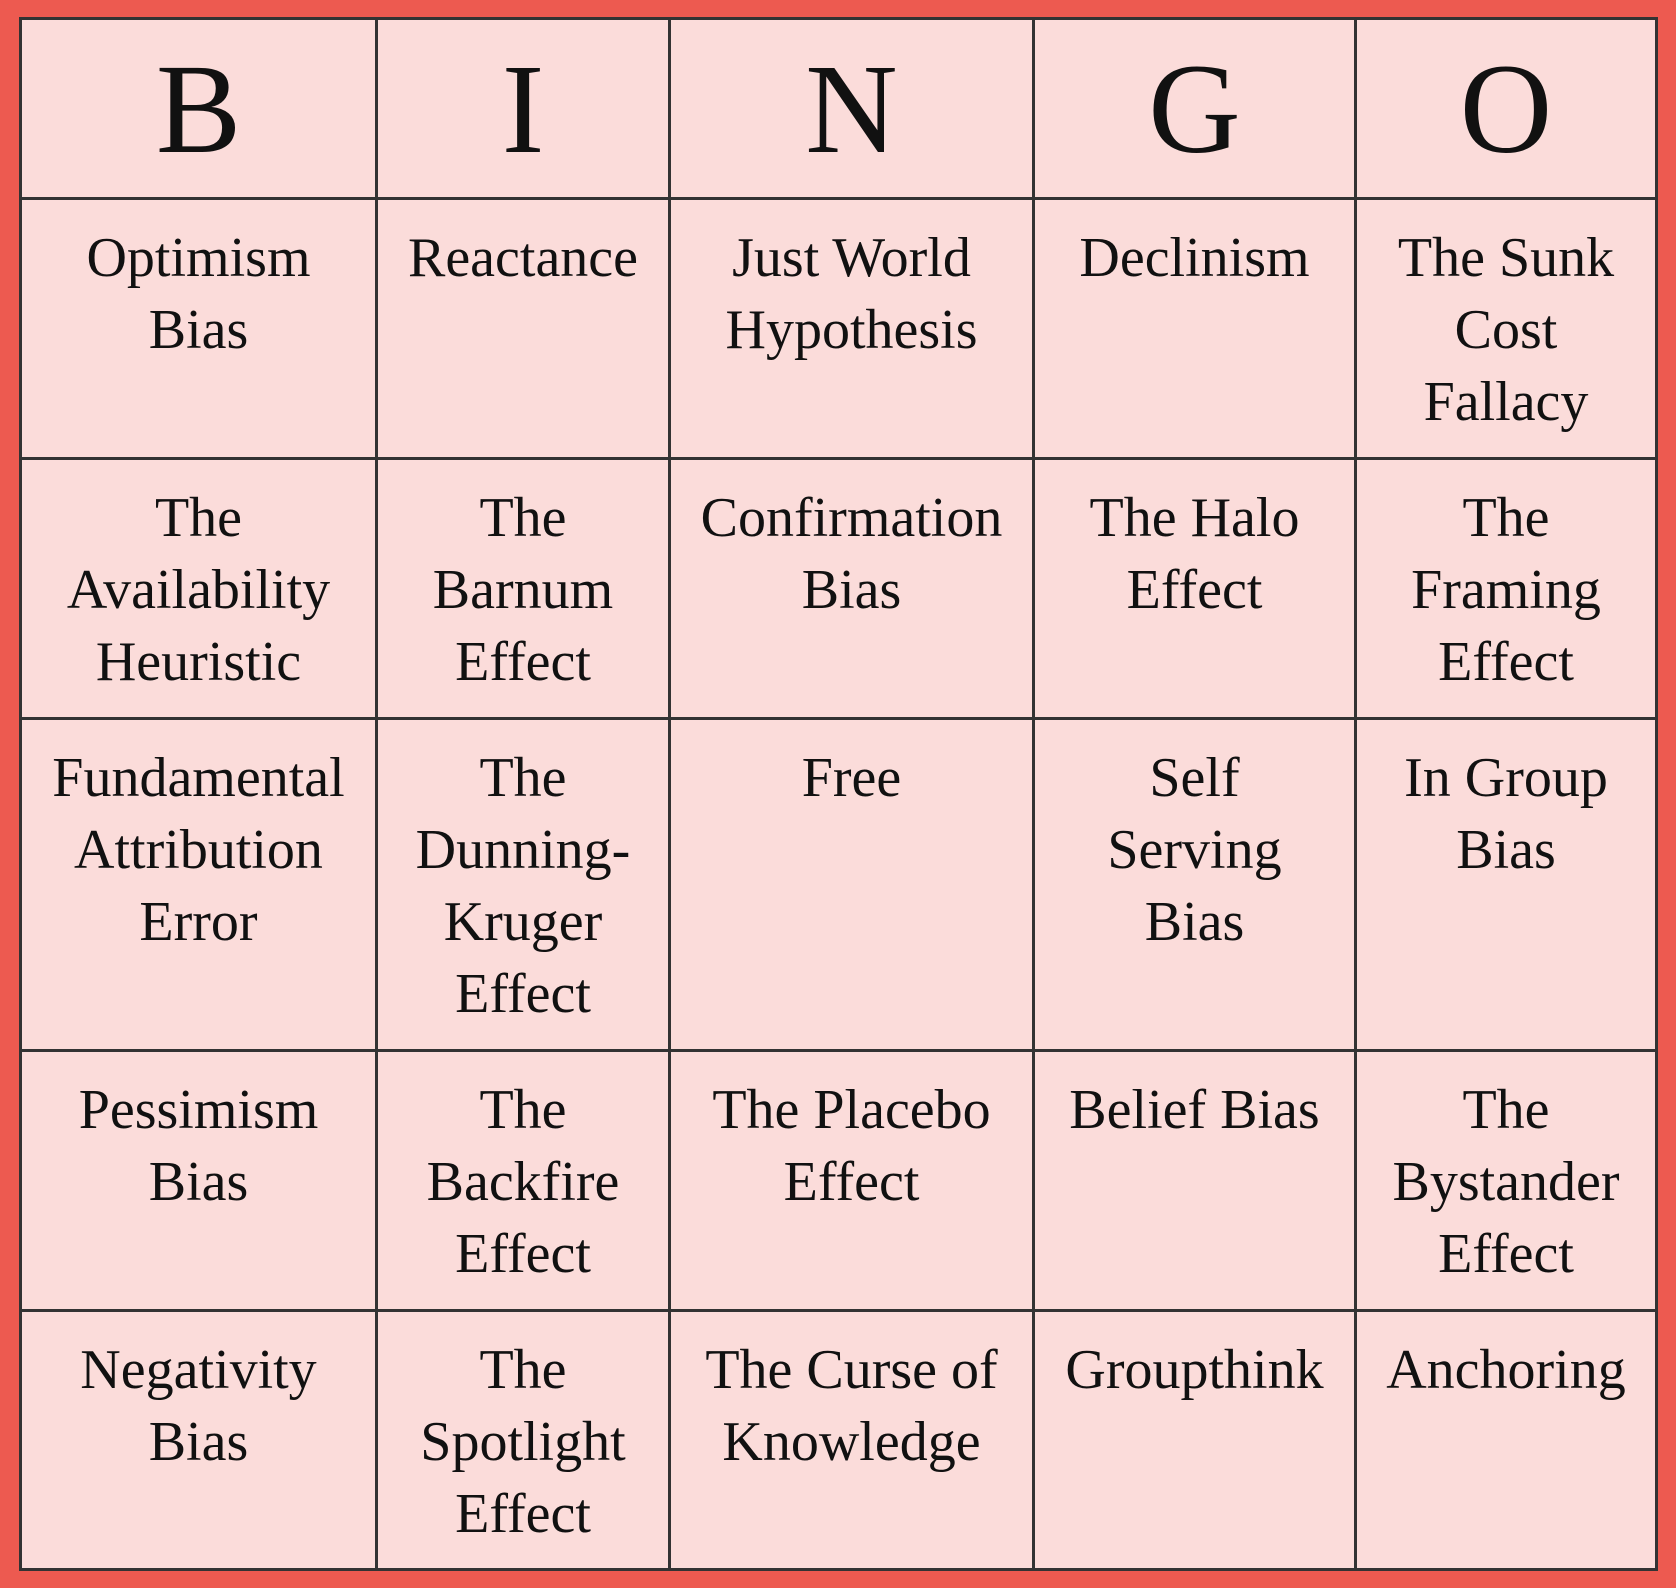 The height and width of the screenshot is (1588, 1676). I want to click on header-letter-o: O, so click(1506, 108).